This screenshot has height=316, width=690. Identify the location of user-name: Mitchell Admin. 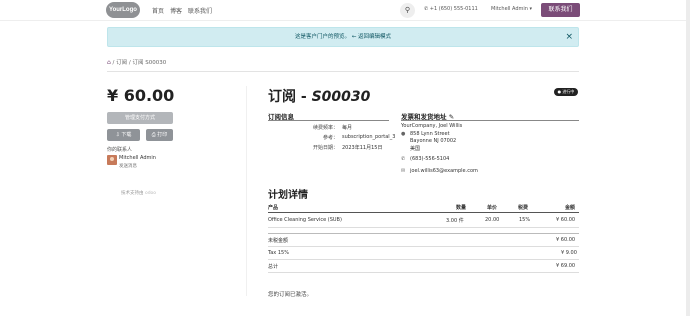
(509, 9).